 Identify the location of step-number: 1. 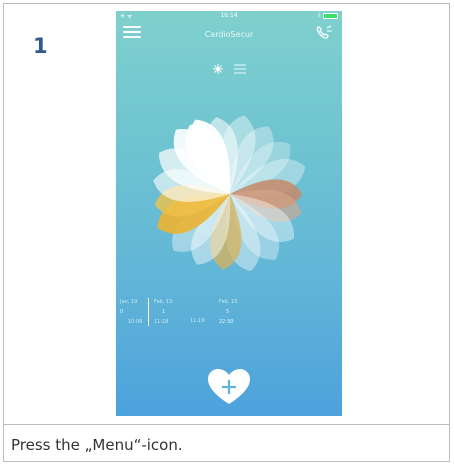
(40, 46).